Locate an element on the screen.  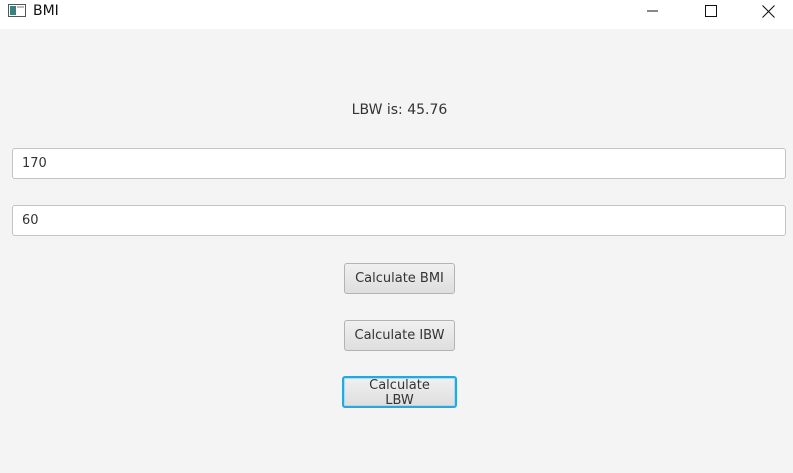
maximize-icon is located at coordinates (711, 11).